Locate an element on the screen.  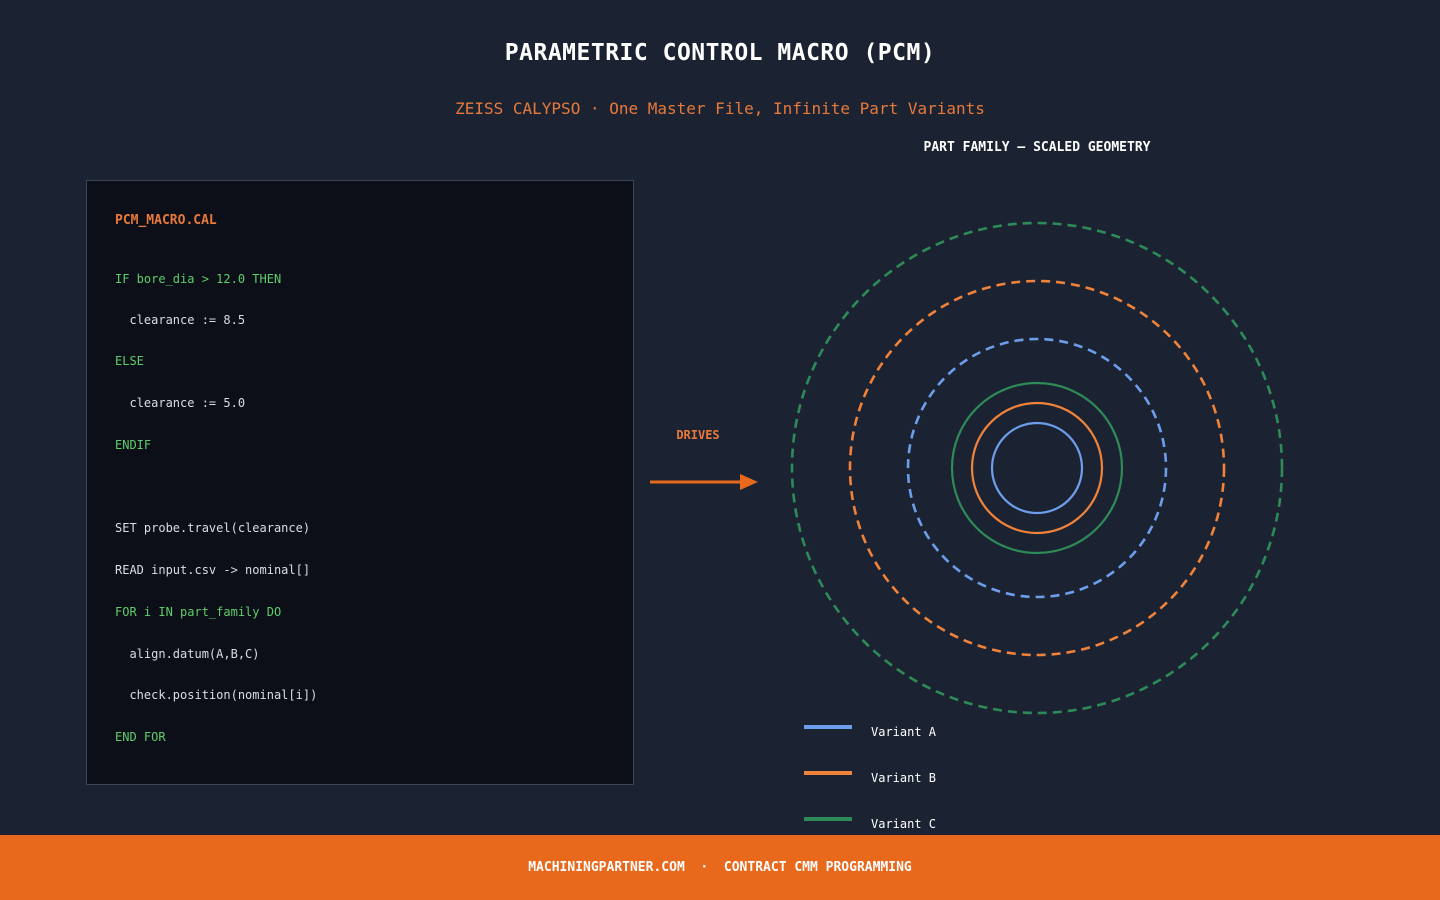
variant-a-outer-ring is located at coordinates (1037, 468).